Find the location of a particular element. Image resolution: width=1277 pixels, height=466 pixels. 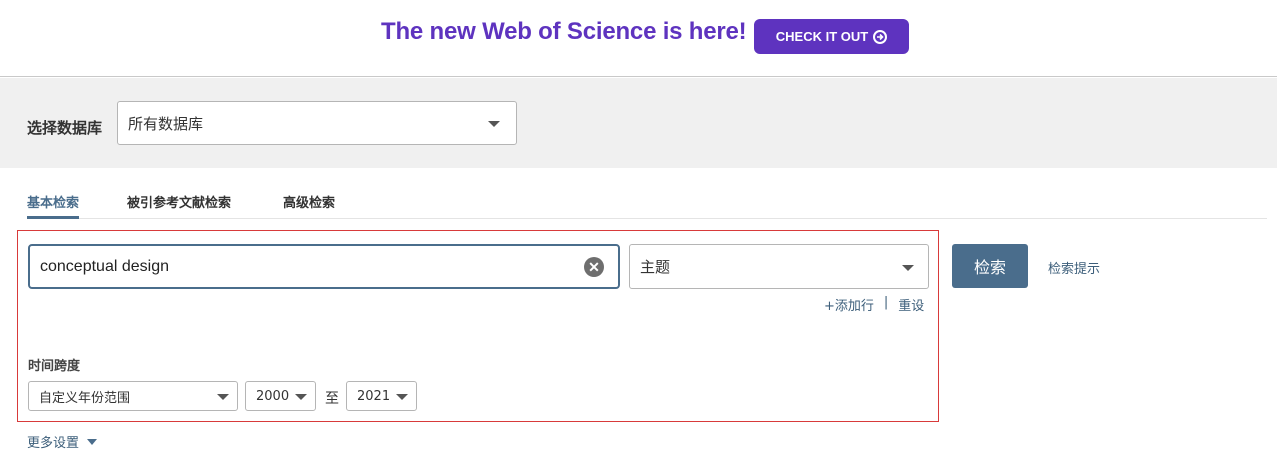

tab-advanced-search: 高级检索 is located at coordinates (309, 205).